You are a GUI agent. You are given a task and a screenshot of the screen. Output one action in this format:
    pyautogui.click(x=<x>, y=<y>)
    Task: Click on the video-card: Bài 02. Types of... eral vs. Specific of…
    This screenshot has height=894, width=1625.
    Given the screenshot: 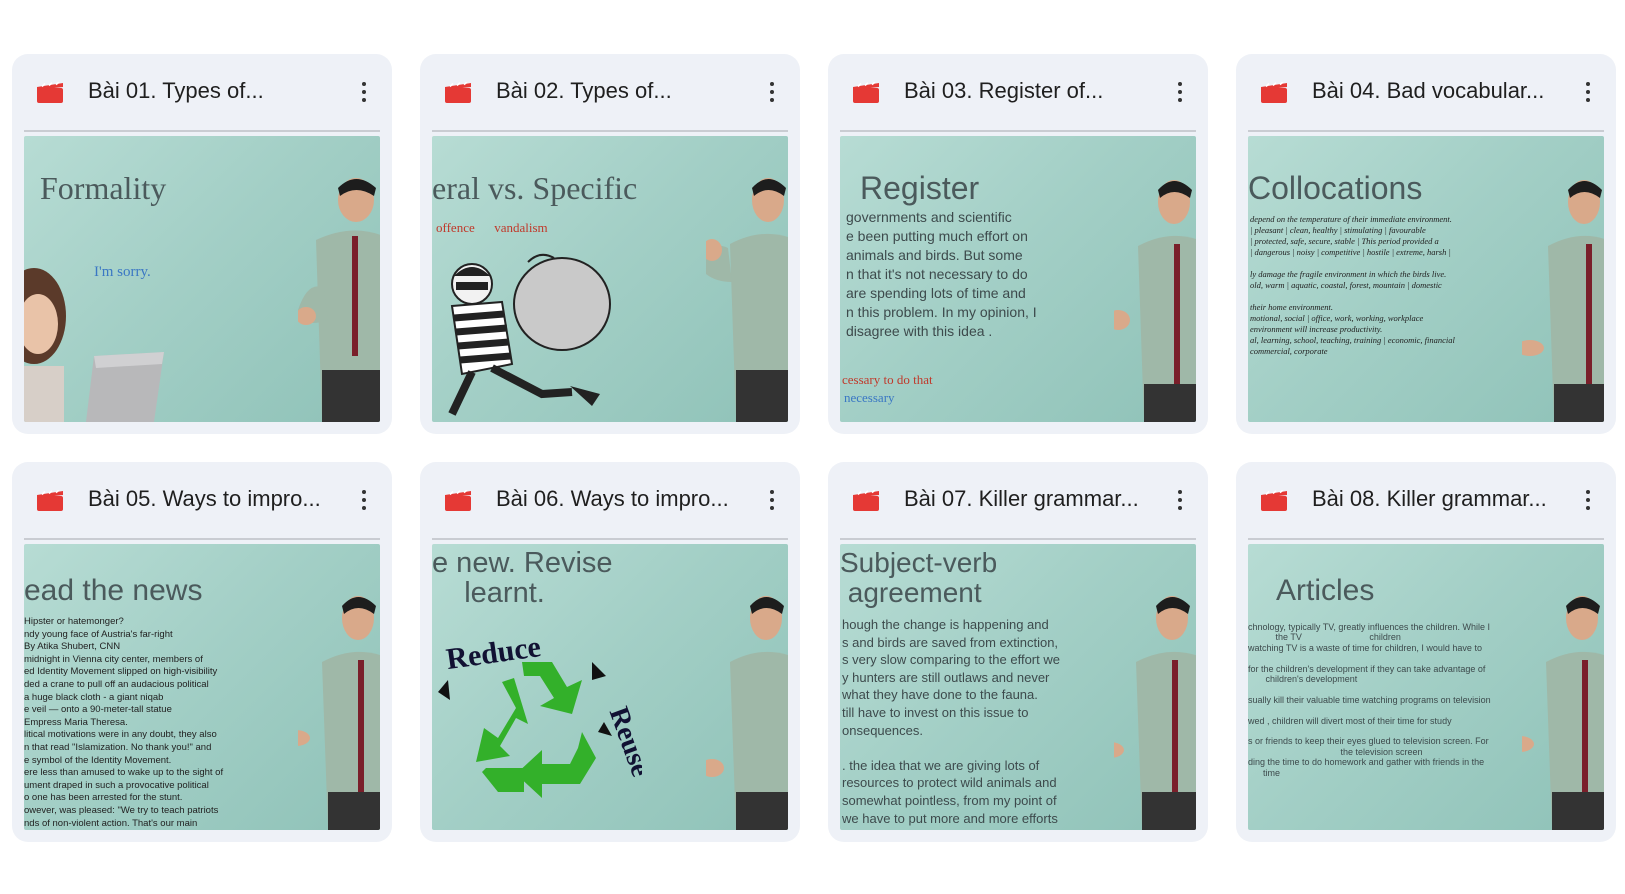 What is the action you would take?
    pyautogui.click(x=610, y=244)
    